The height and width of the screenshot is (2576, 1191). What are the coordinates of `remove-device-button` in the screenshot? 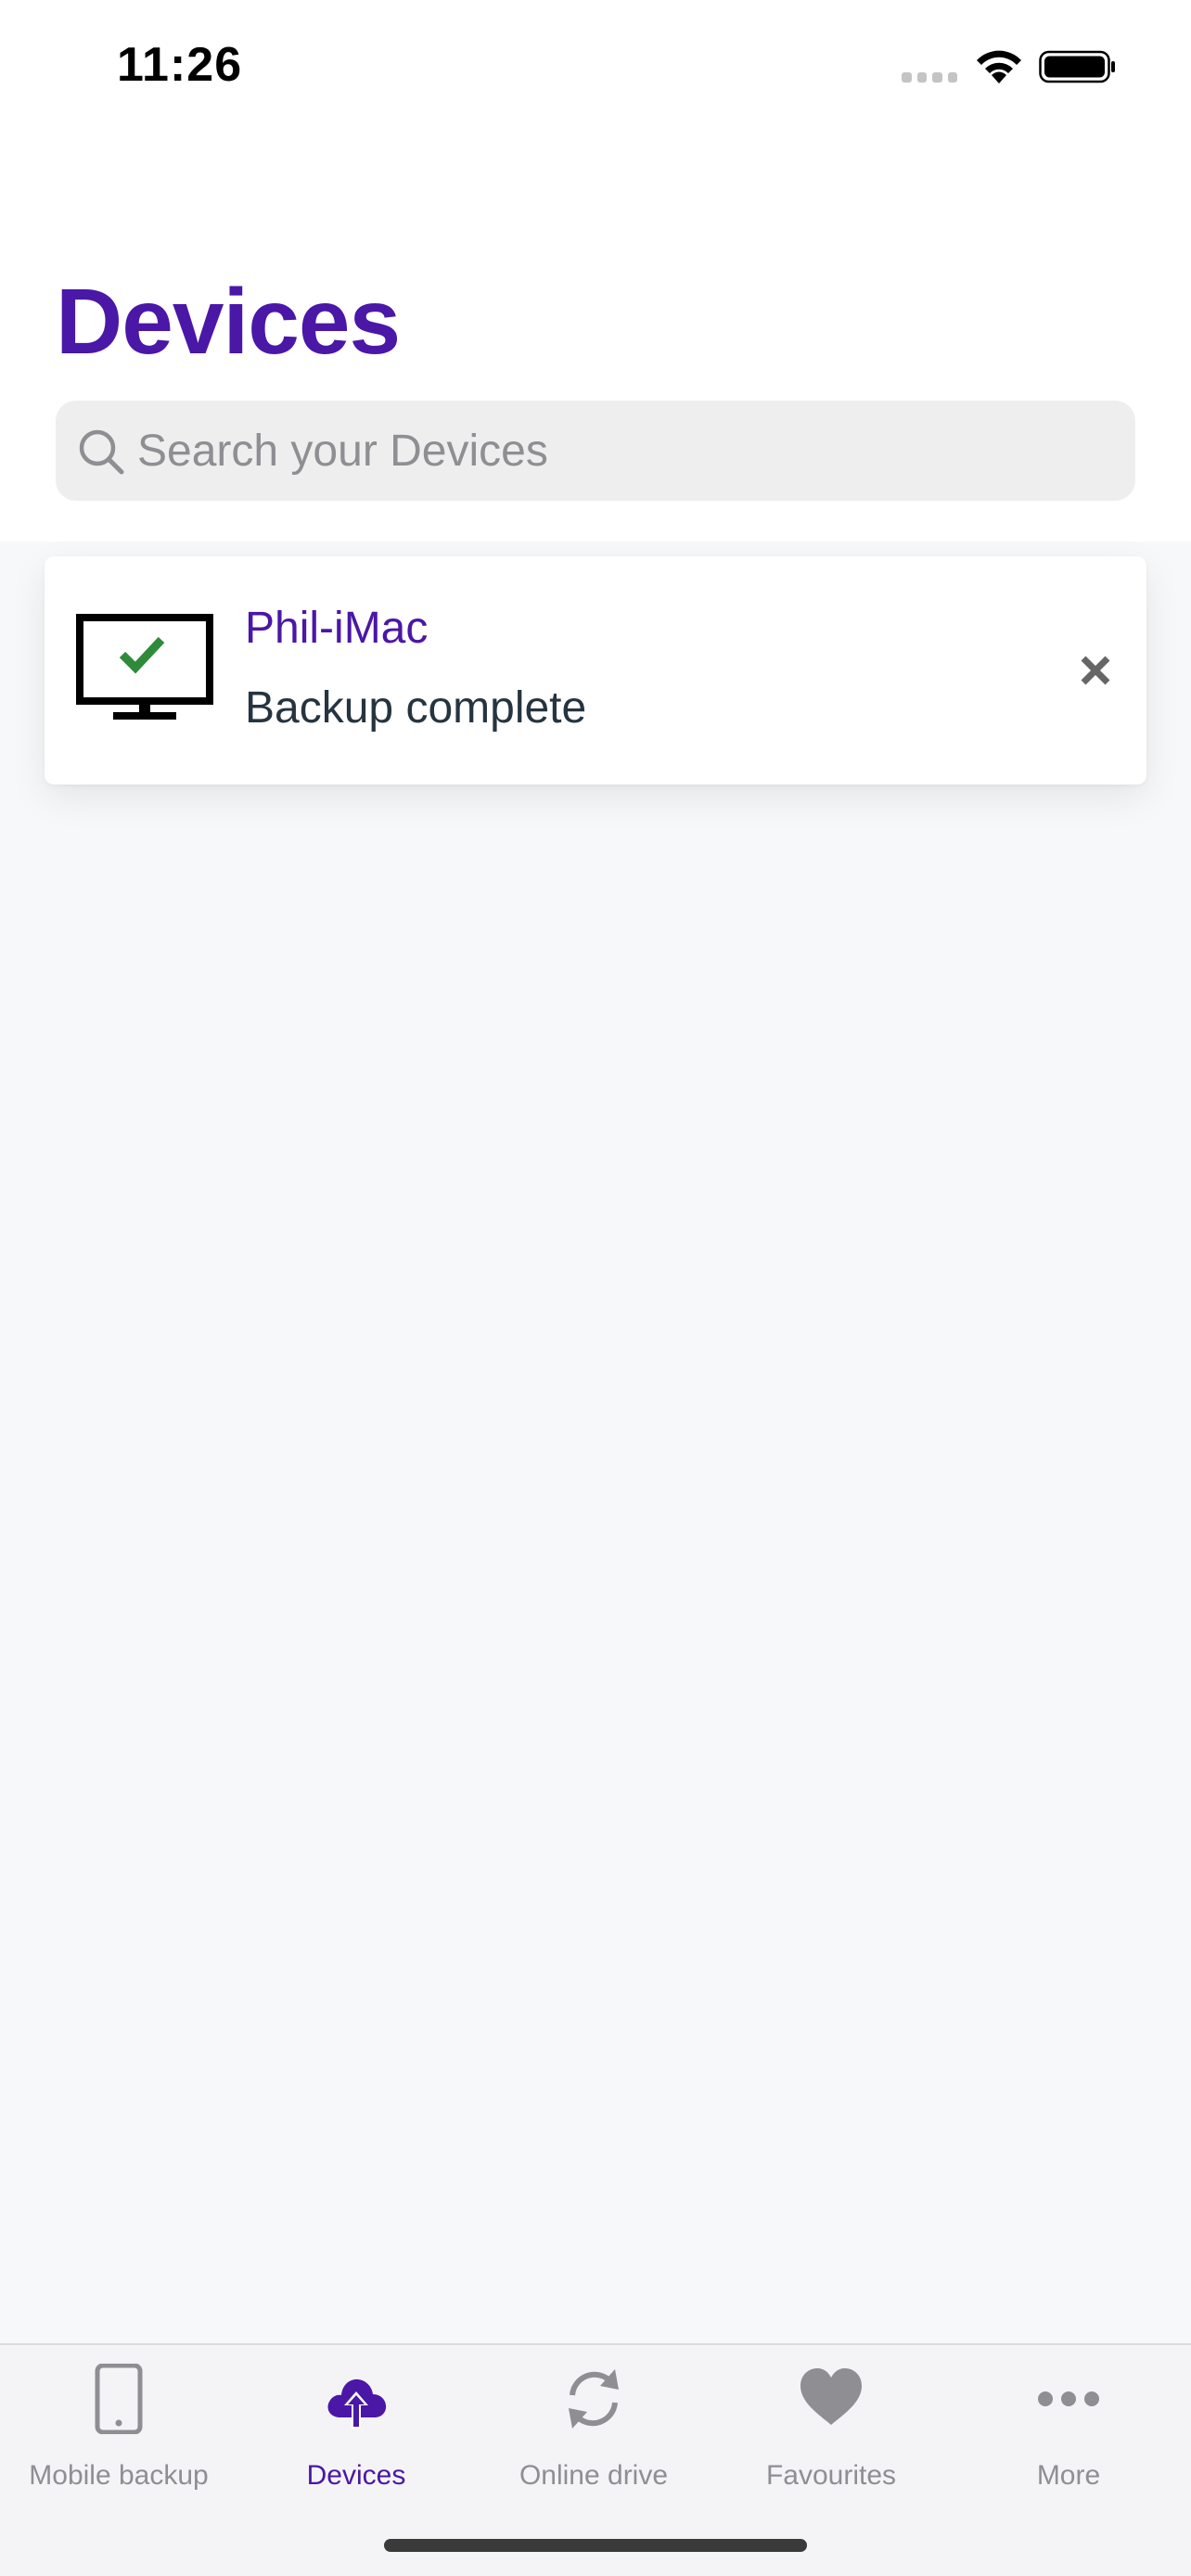 It's located at (1095, 670).